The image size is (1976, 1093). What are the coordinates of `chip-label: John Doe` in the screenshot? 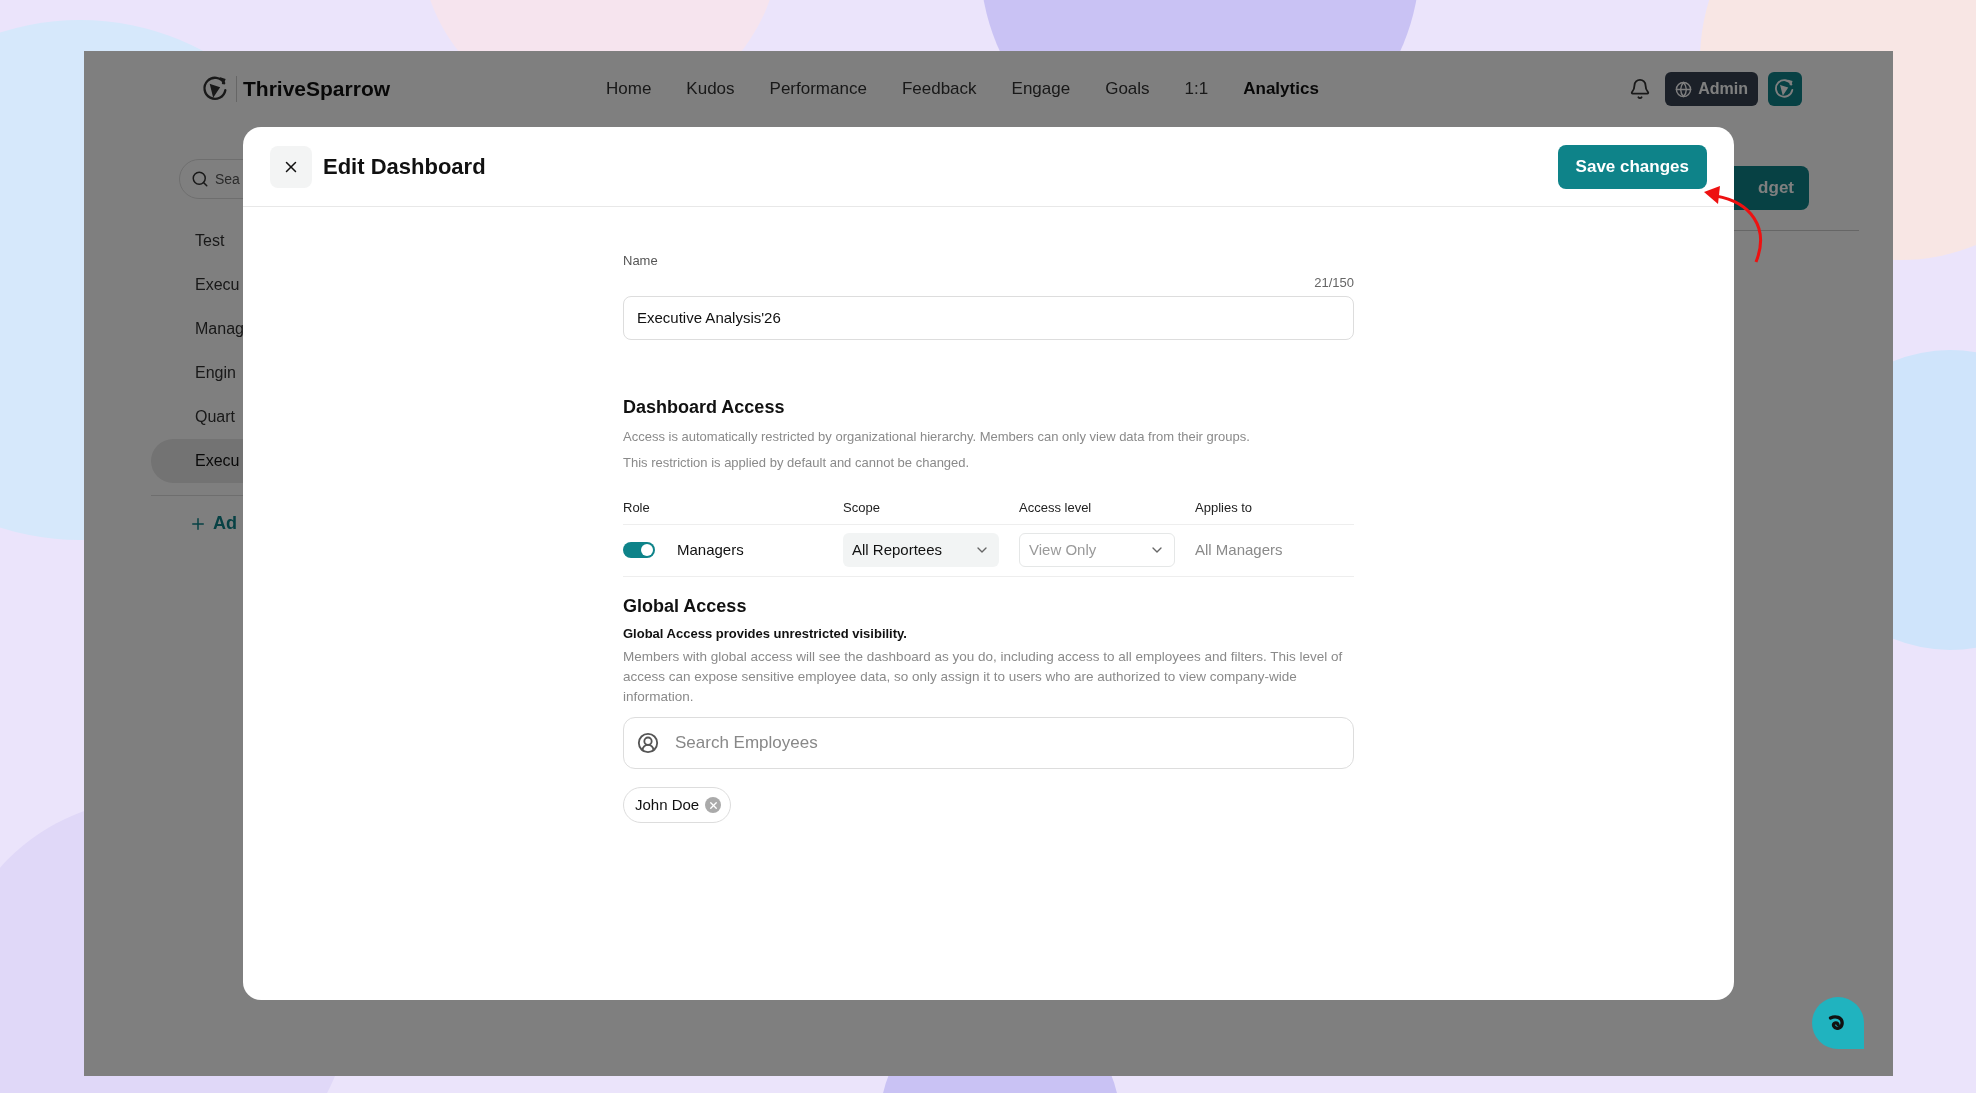 It's located at (667, 804).